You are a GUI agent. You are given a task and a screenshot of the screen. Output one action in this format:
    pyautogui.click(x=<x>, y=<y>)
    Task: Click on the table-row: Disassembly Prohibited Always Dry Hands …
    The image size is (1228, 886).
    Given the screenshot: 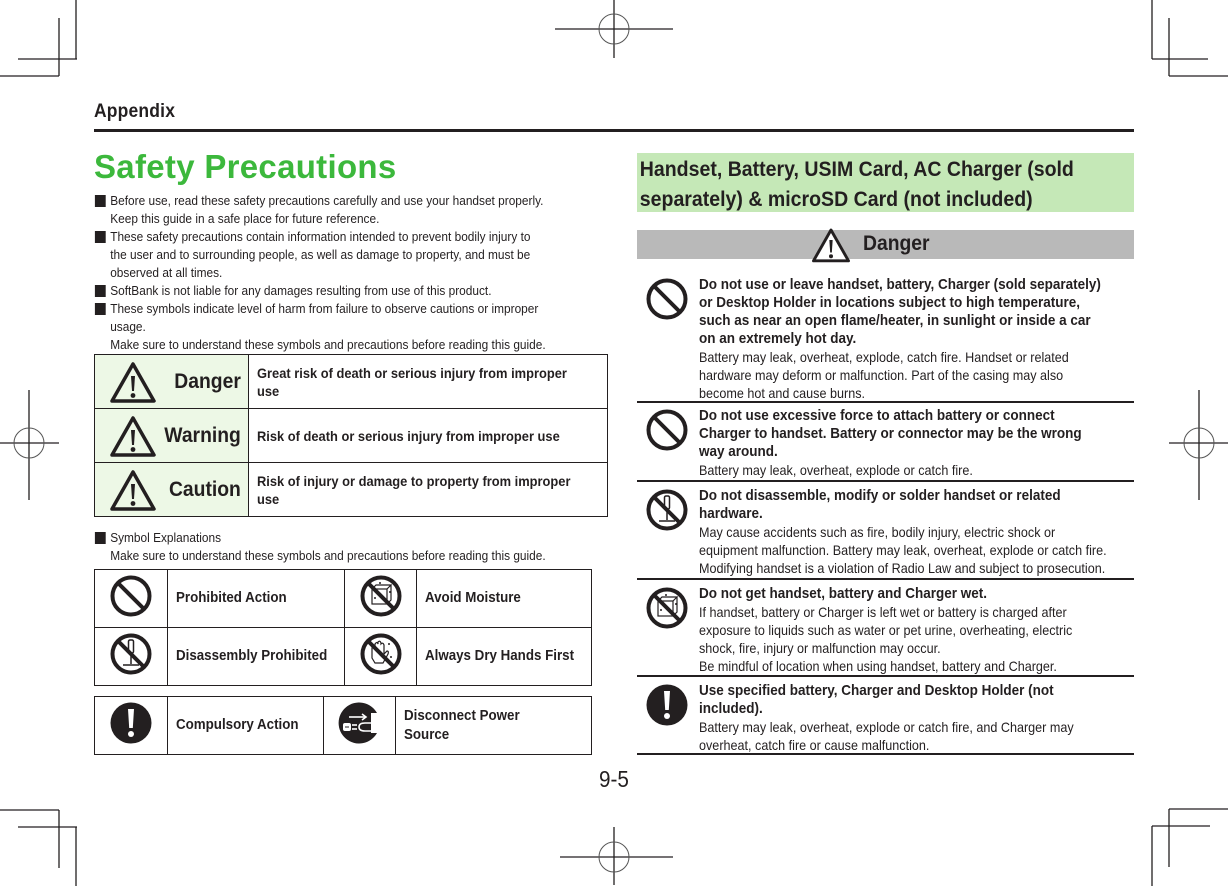 What is the action you would take?
    pyautogui.click(x=343, y=656)
    